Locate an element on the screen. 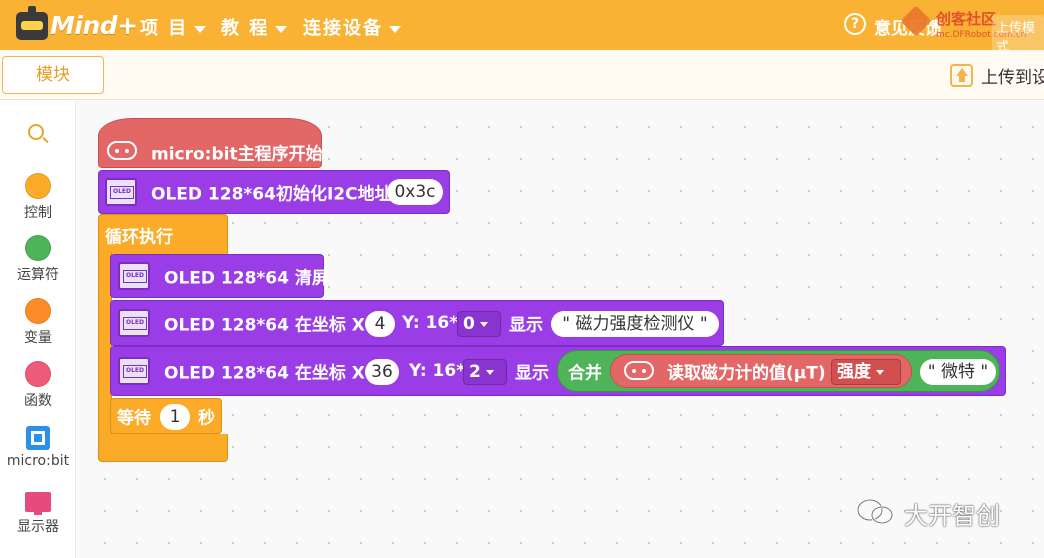  category-control: 控制 is located at coordinates (38, 197).